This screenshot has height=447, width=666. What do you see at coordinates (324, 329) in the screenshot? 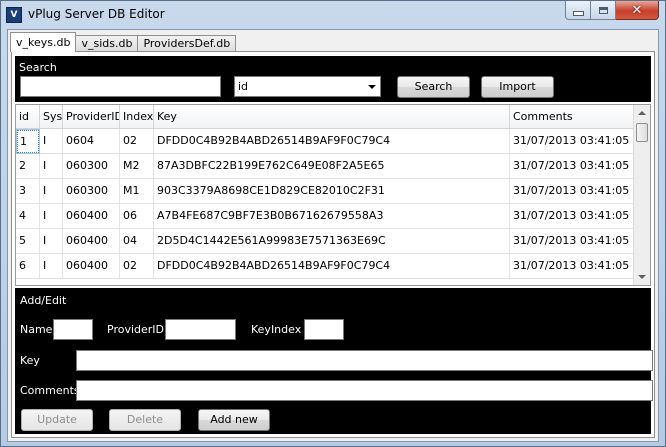
I see `keyindex-field` at bounding box center [324, 329].